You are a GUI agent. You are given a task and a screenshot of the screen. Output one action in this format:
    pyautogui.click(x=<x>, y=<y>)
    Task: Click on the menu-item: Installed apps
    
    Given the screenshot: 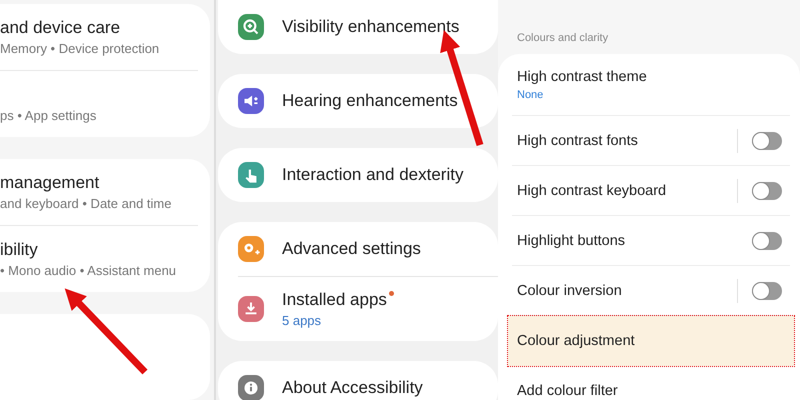 What is the action you would take?
    pyautogui.click(x=334, y=300)
    